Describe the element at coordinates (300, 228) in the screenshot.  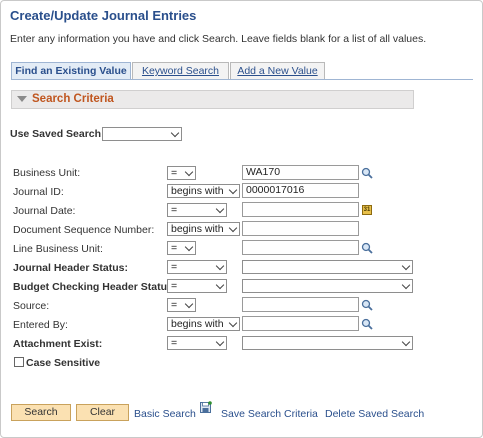
I see `document-sequence-number-input` at that location.